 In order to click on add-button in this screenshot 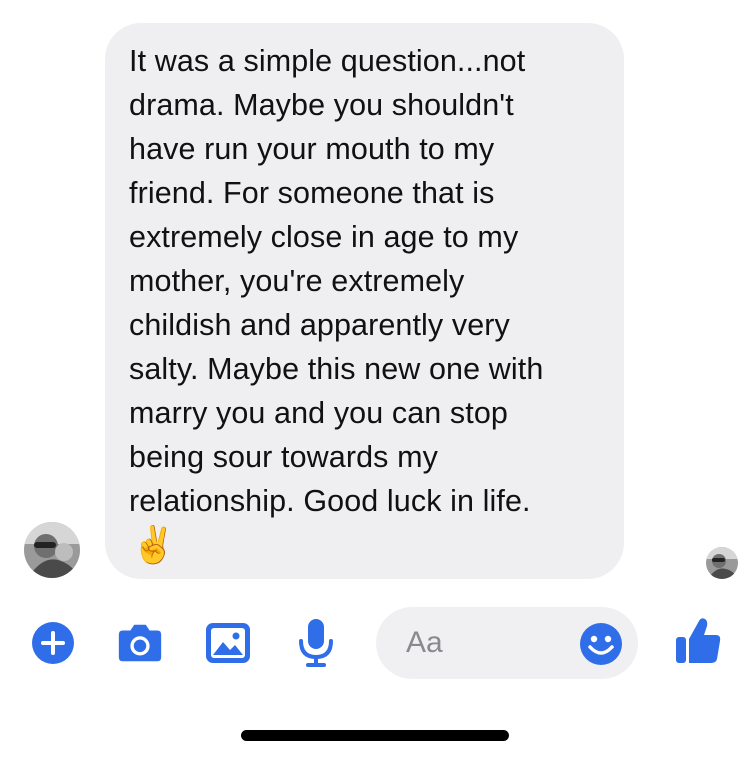, I will do `click(53, 643)`.